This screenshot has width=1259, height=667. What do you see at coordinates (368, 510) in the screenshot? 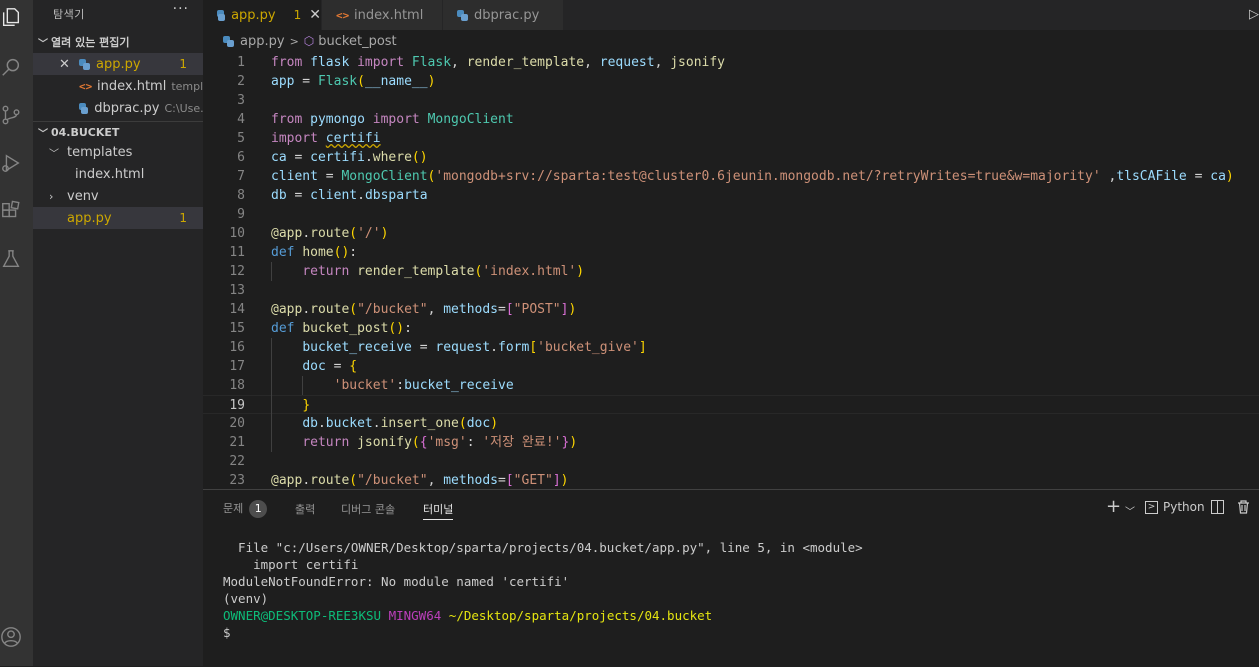
I see `tab-debug-console: 디버그 콘솔` at bounding box center [368, 510].